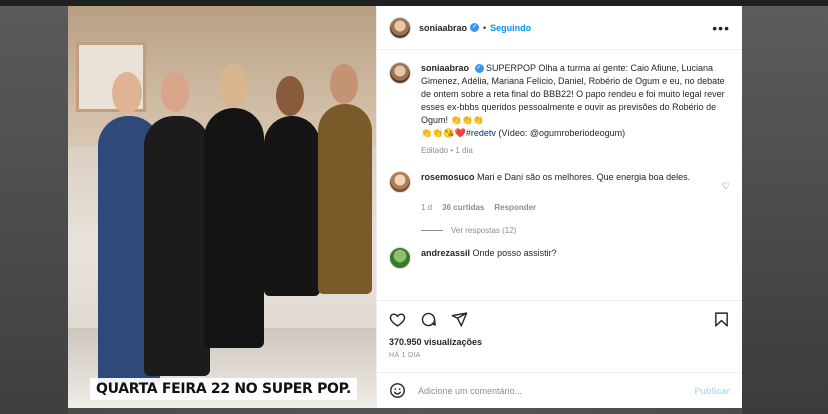 Image resolution: width=828 pixels, height=414 pixels. Describe the element at coordinates (397, 319) in the screenshot. I see `like-heart-icon` at that location.